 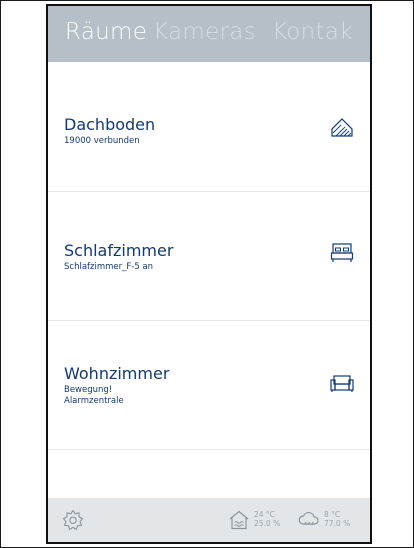 I want to click on indoor-humidity: 25.0 %, so click(x=267, y=523).